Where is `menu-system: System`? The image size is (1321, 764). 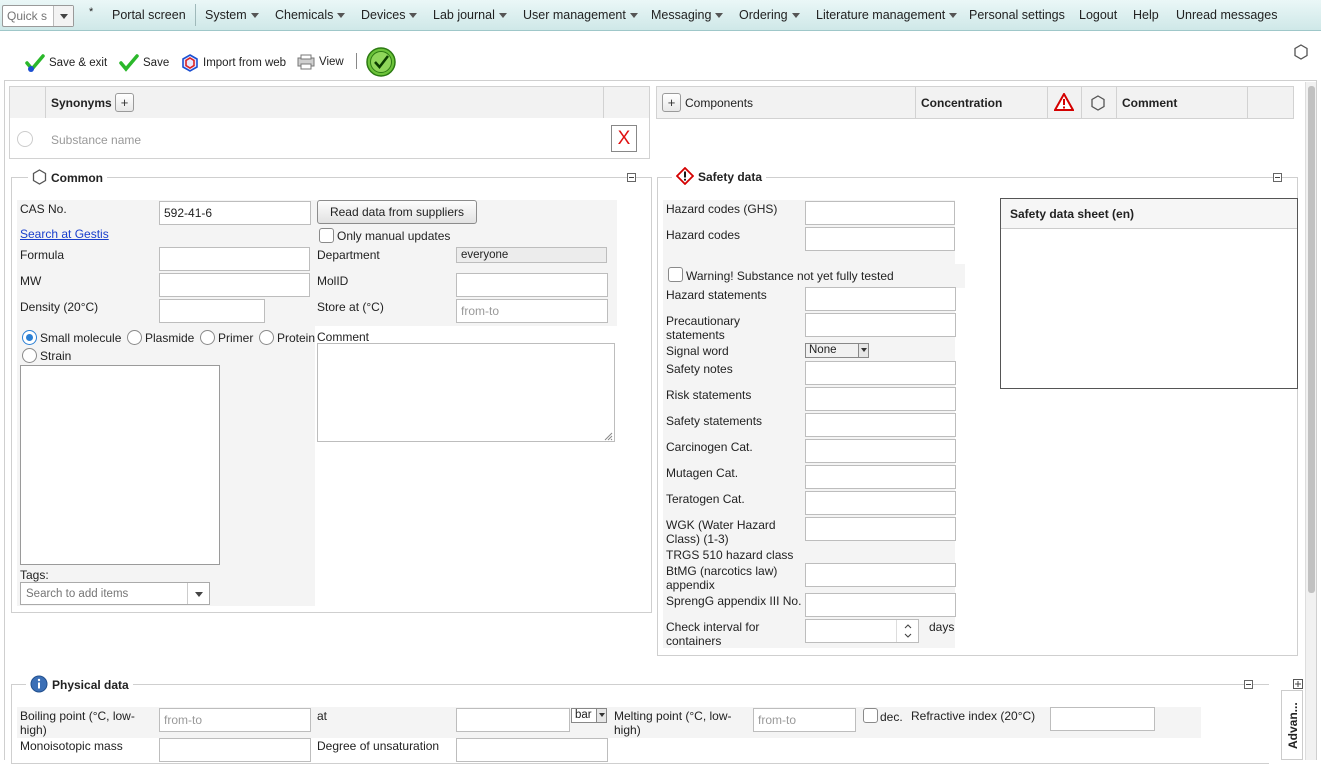 menu-system: System is located at coordinates (232, 15).